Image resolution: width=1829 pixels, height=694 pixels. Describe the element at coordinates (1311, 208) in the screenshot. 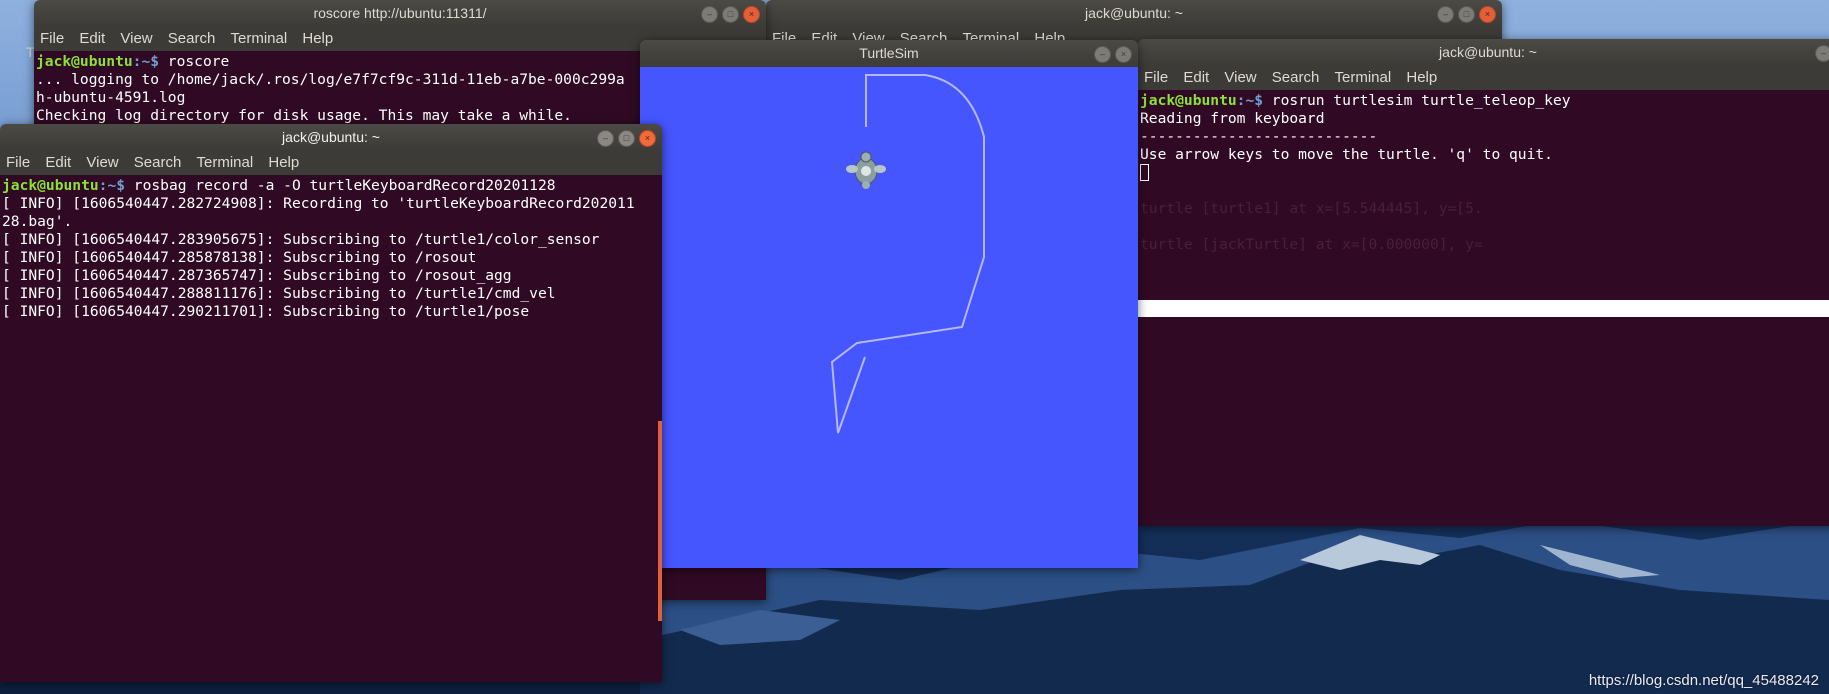

I see `ghost-line: turtle [turtle1] at x=[5.544445], y=[5.` at that location.